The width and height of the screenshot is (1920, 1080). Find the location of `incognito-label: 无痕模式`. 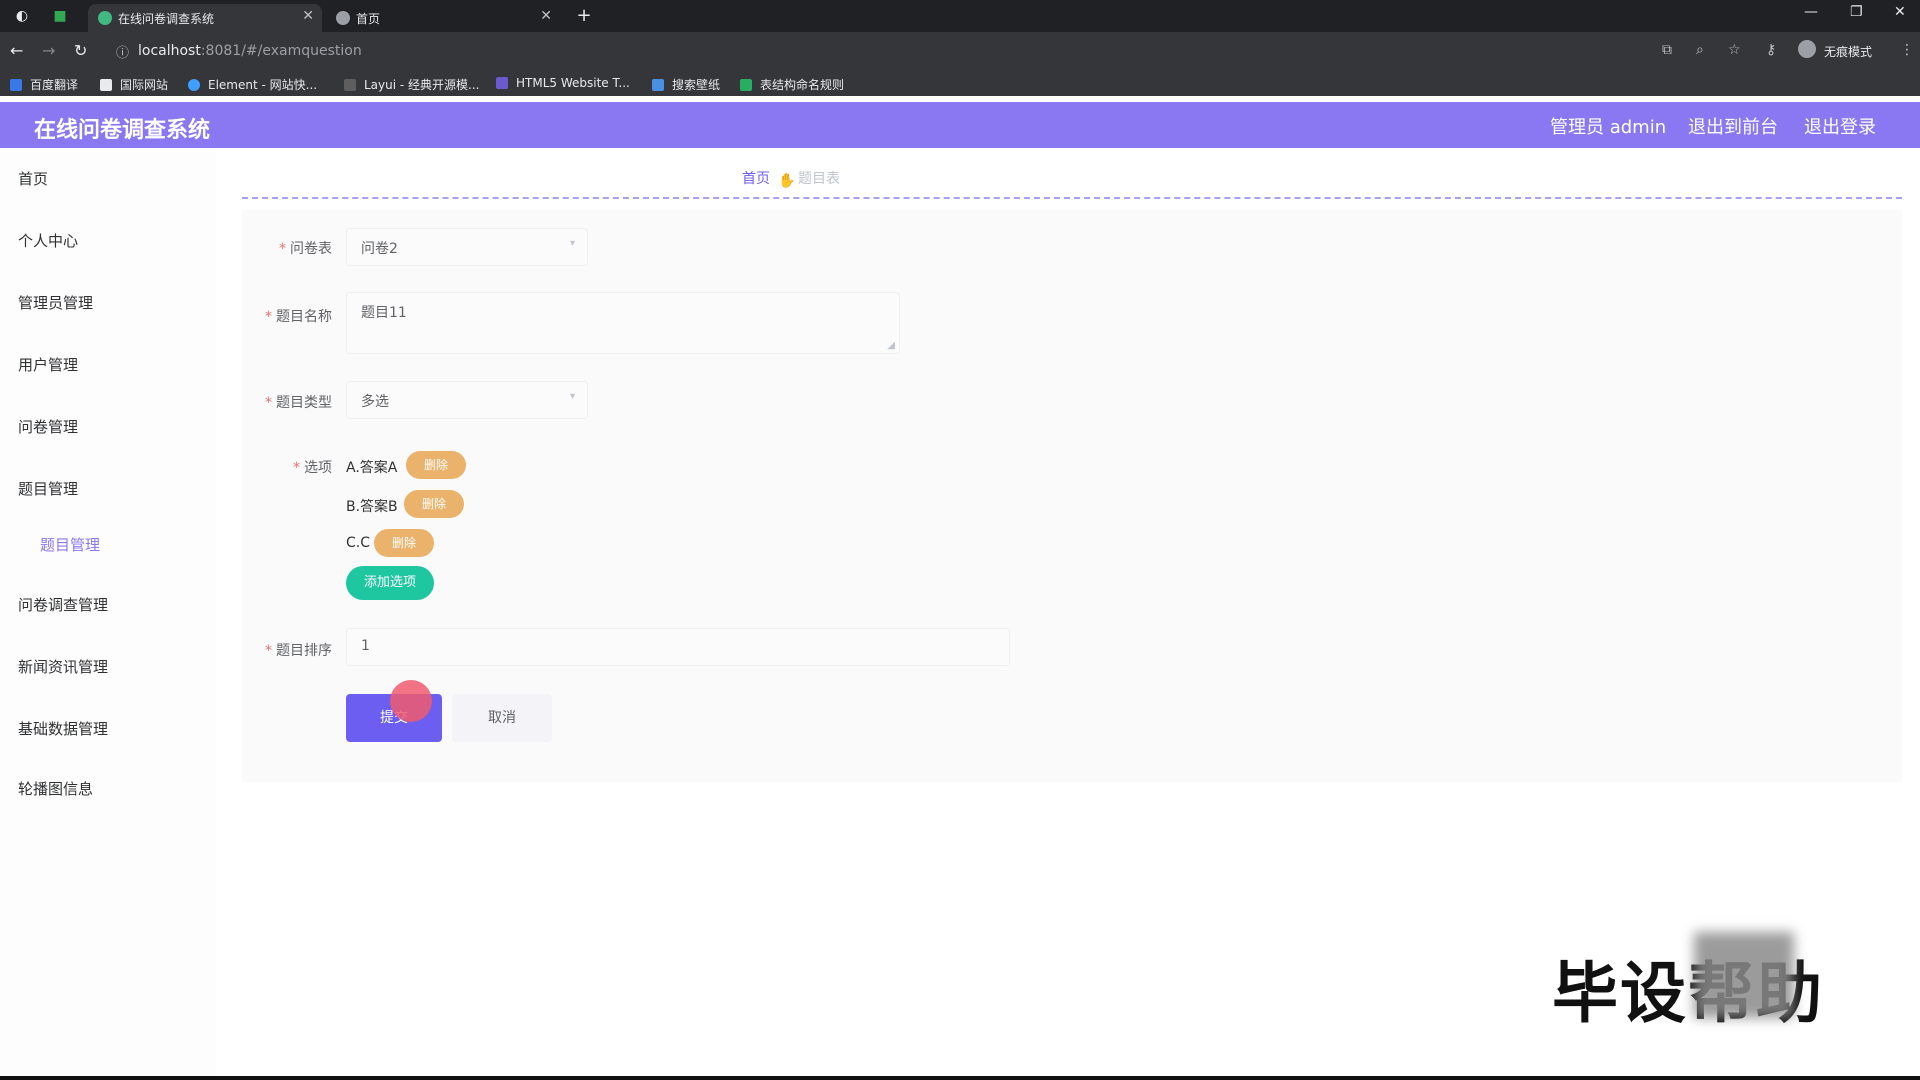

incognito-label: 无痕模式 is located at coordinates (1848, 51).